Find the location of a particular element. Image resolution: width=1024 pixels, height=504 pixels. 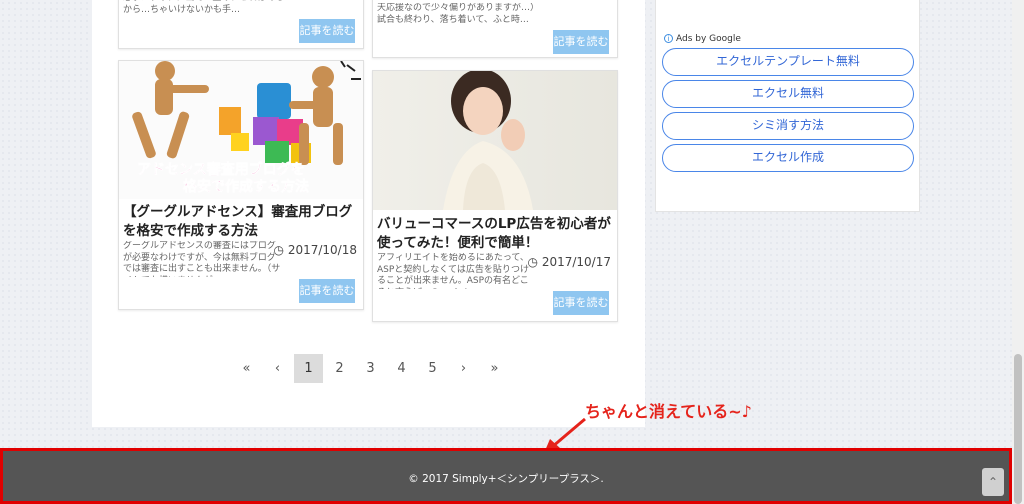

article-thumbnail is located at coordinates (495, 140).